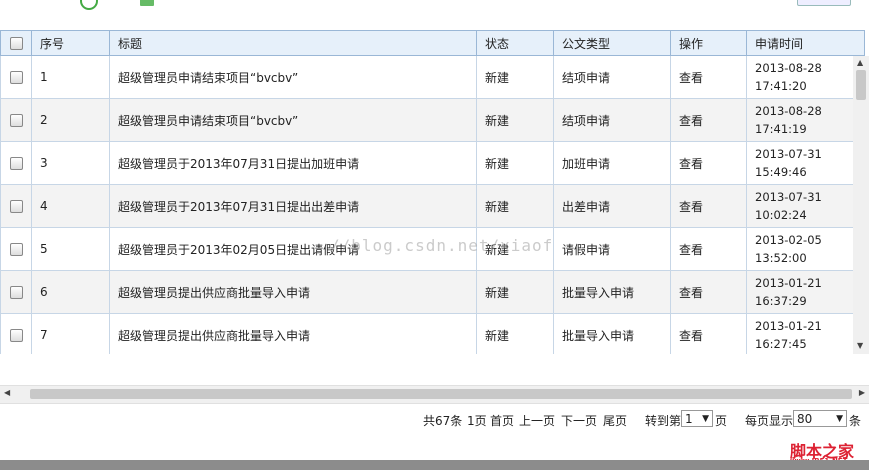  I want to click on cell-seq: 5, so click(70, 249).